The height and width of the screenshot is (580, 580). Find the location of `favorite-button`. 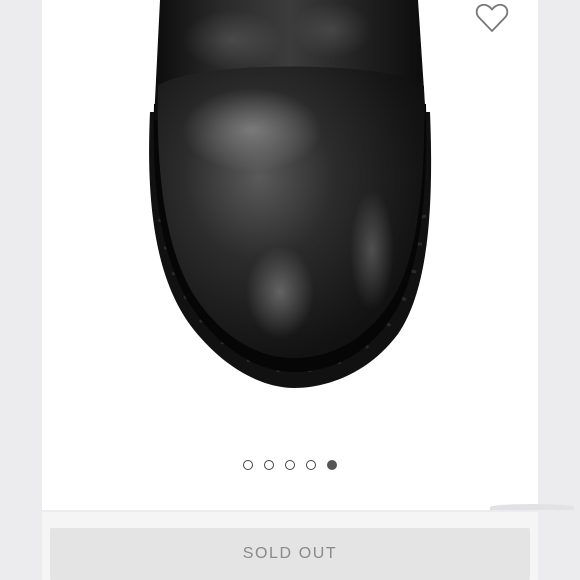

favorite-button is located at coordinates (492, 18).